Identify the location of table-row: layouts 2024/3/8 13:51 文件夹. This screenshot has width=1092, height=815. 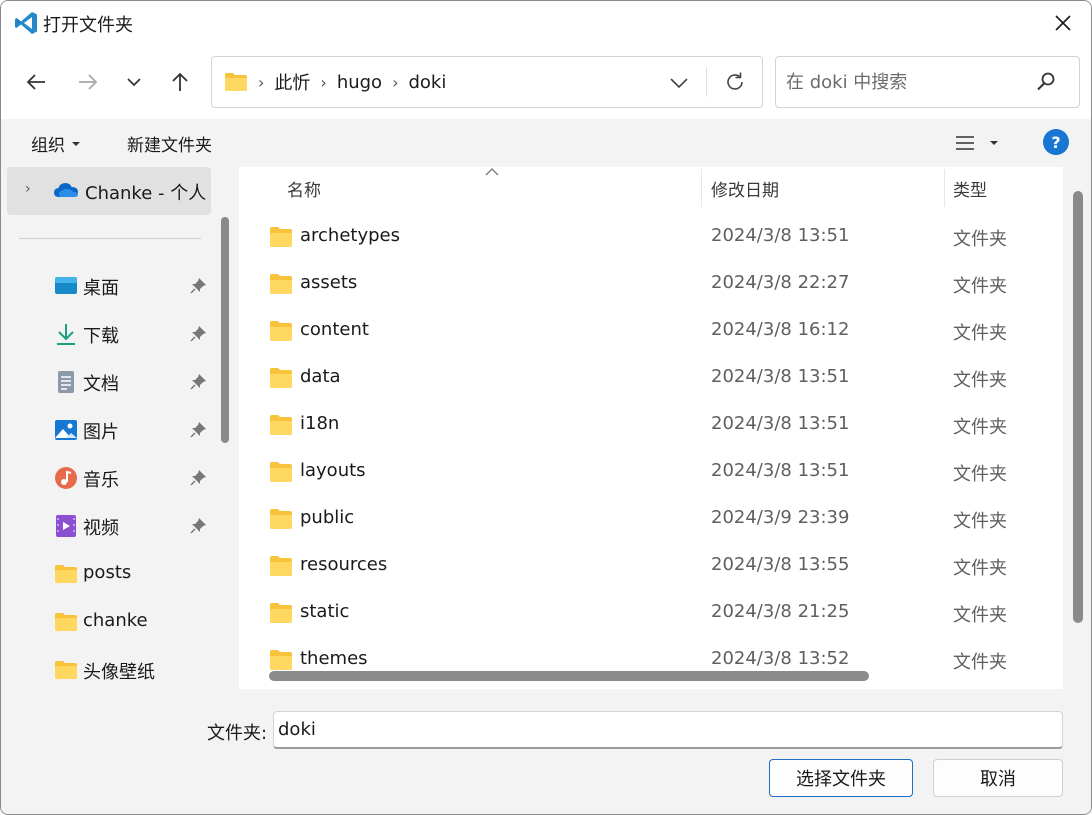
(651, 472).